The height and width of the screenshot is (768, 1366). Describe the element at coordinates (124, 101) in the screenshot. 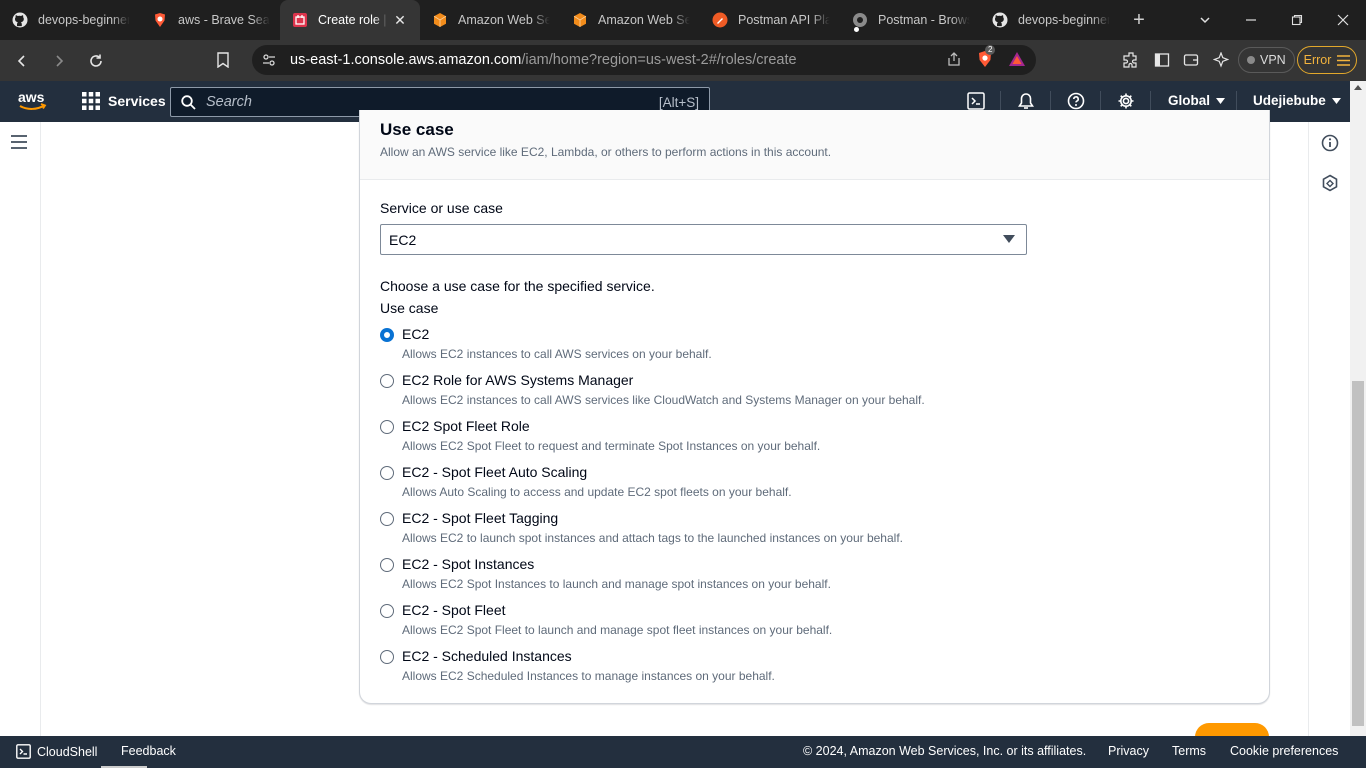

I see `services-menu-button: Services` at that location.